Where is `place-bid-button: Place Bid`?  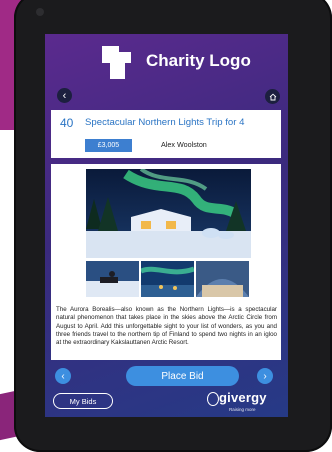
place-bid-button: Place Bid is located at coordinates (182, 376).